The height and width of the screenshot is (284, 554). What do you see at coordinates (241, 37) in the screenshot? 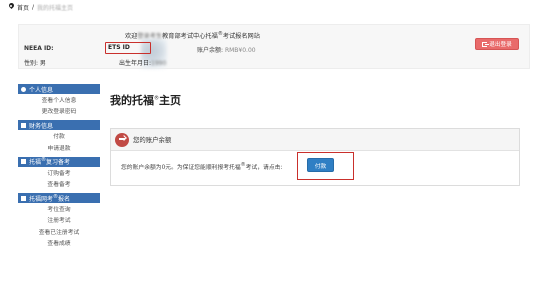
I see `welcome-suffix: 考试报名网站` at bounding box center [241, 37].